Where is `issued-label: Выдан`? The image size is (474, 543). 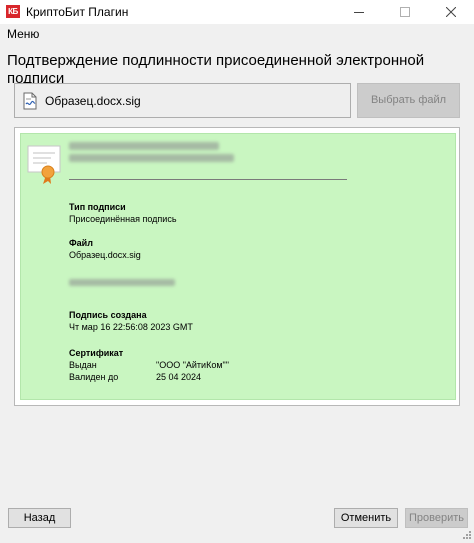 issued-label: Выдан is located at coordinates (83, 365).